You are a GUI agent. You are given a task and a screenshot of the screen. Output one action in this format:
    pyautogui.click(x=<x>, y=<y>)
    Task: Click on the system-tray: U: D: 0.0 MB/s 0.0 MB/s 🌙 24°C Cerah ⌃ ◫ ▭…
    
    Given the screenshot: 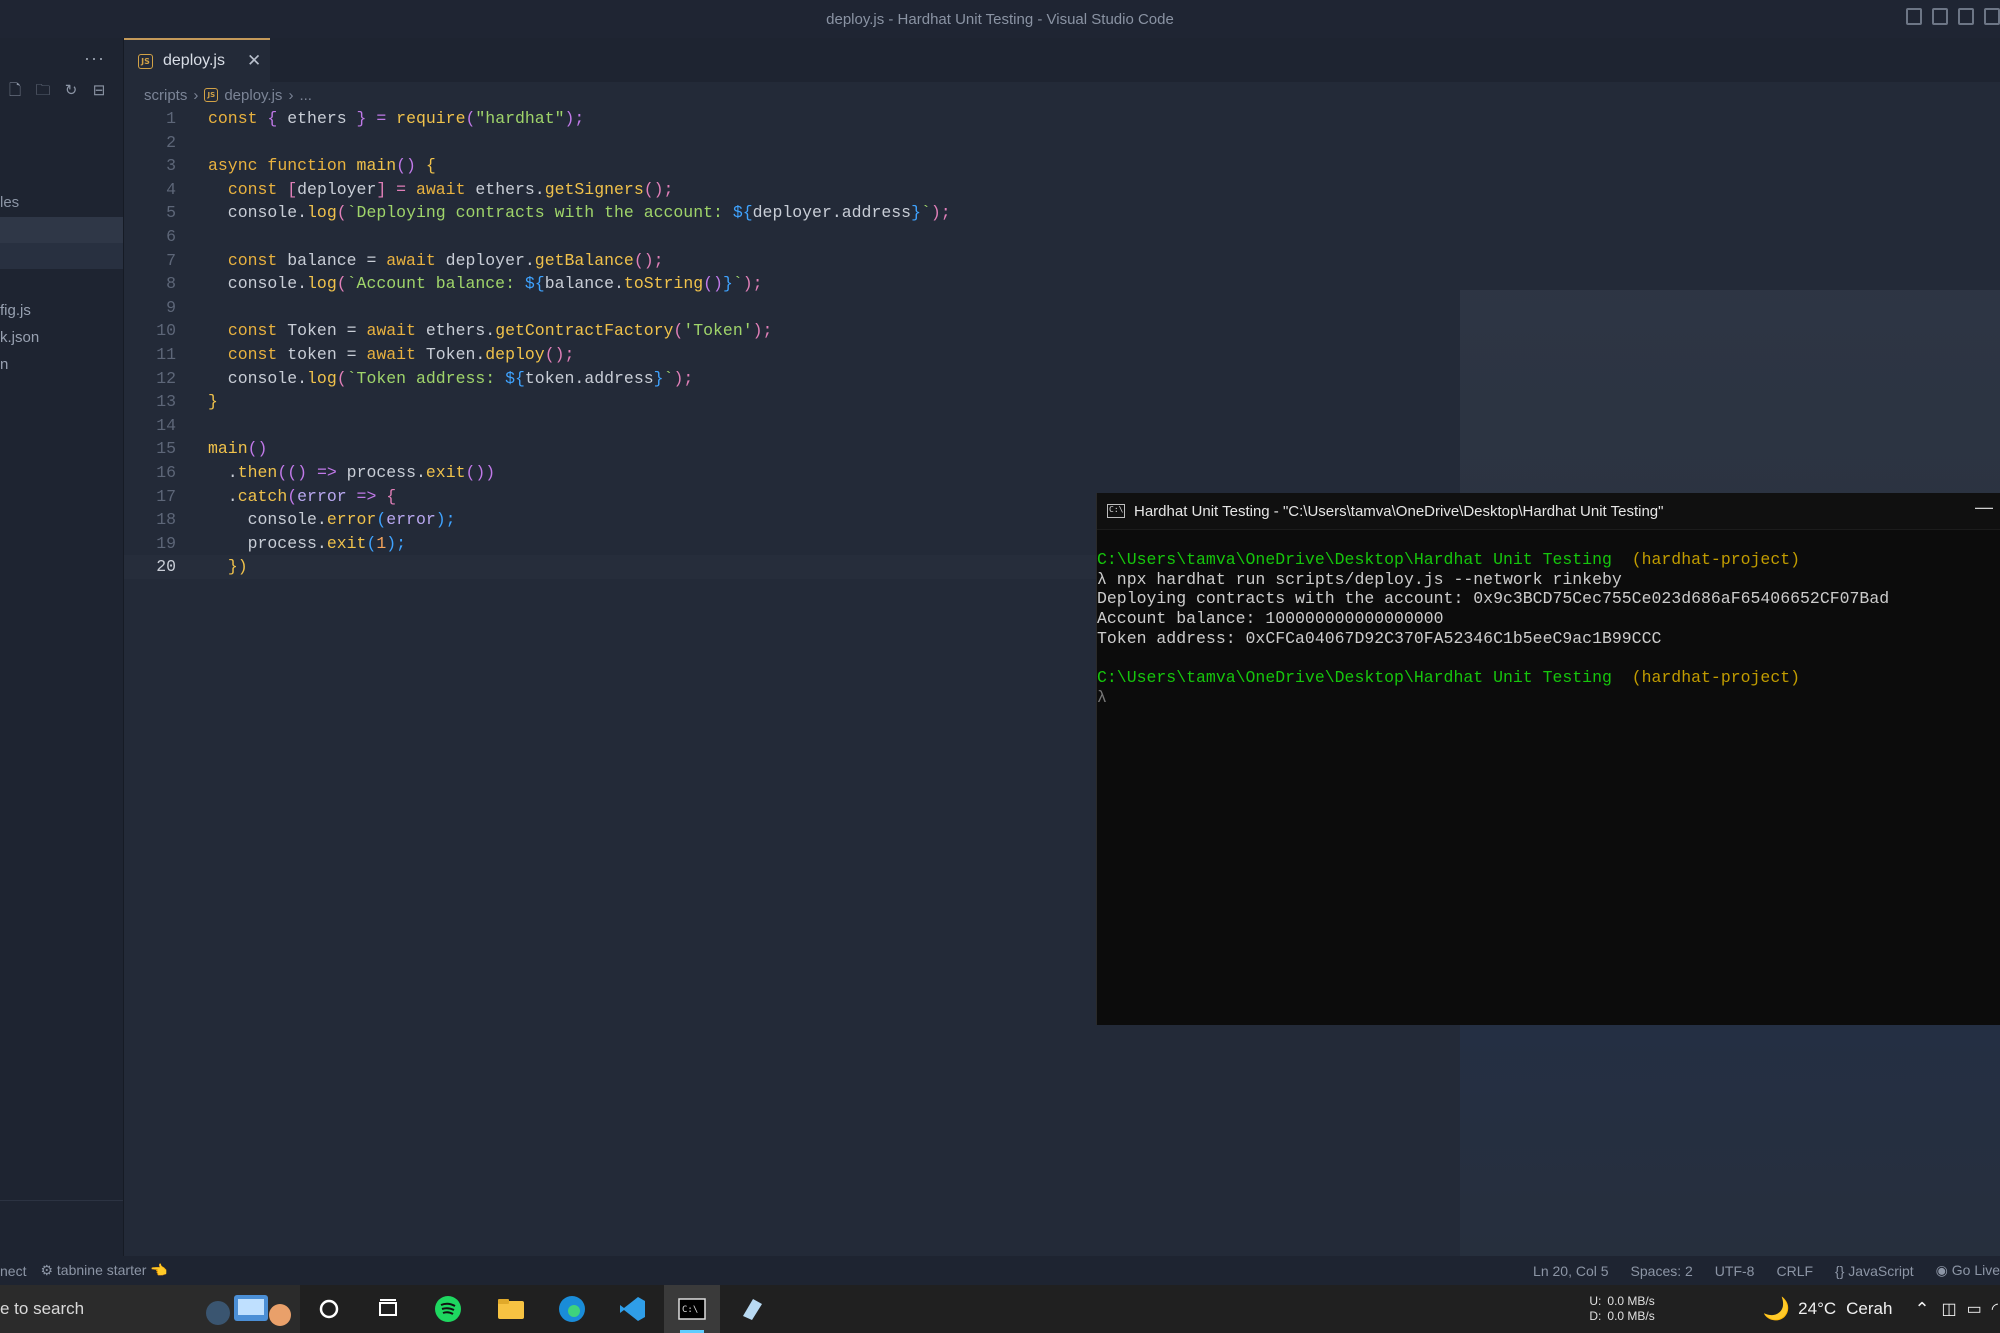 What is the action you would take?
    pyautogui.click(x=1794, y=1309)
    